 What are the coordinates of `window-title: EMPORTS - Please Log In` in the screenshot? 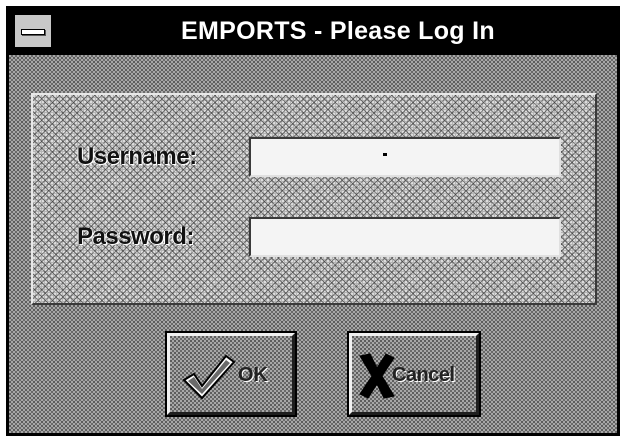 It's located at (338, 31).